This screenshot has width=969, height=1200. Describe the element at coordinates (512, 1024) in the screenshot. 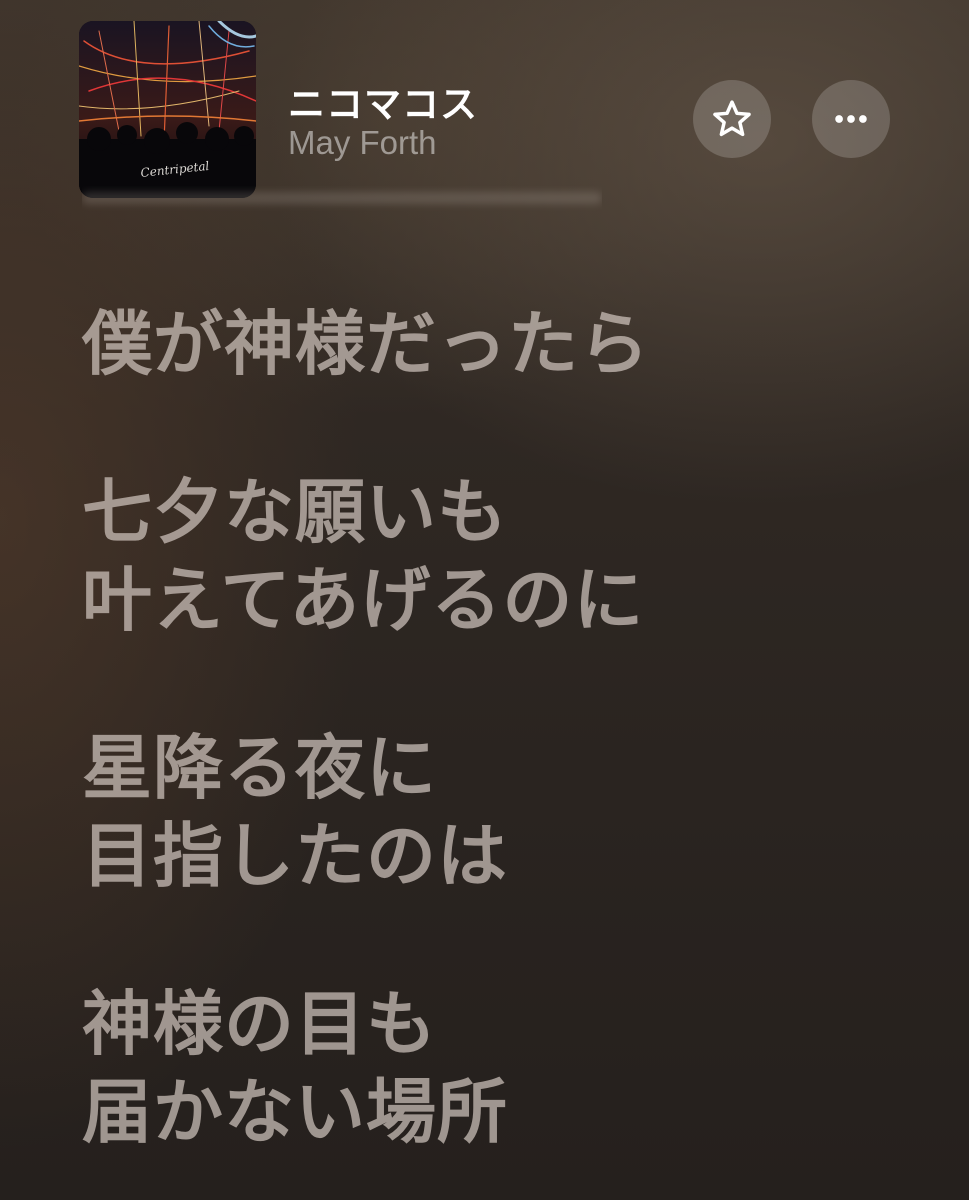

I see `lyric-line: 神様の目も` at that location.